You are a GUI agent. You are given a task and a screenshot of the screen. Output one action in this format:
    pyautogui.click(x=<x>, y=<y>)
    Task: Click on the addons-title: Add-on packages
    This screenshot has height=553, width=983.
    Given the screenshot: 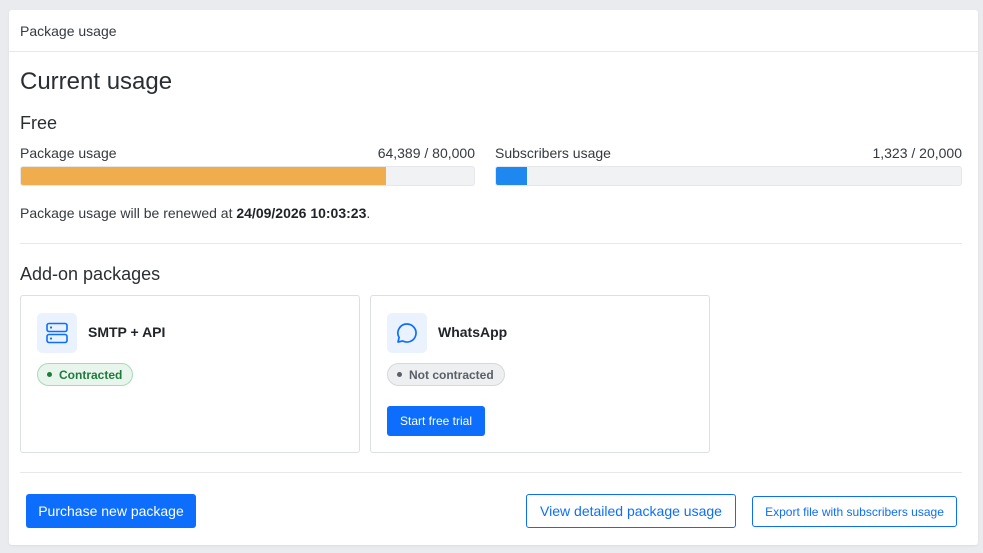 What is the action you would take?
    pyautogui.click(x=90, y=274)
    